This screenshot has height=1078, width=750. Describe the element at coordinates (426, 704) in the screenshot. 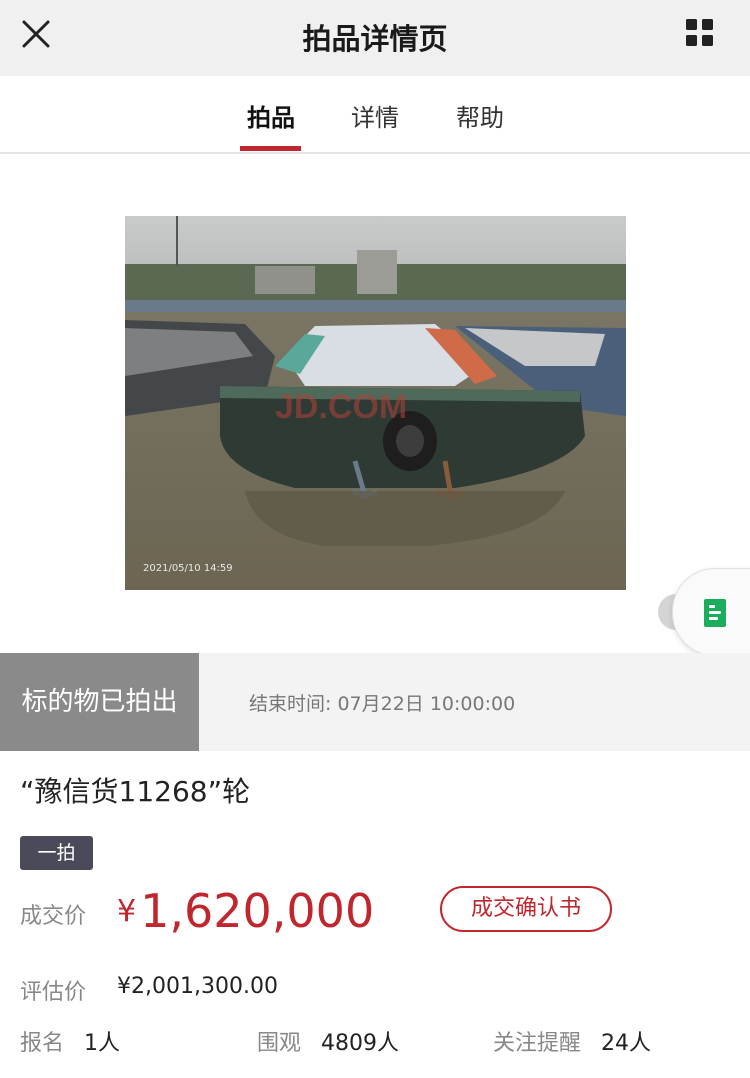

I see `end-time-value: 07月22日 10:00:00` at that location.